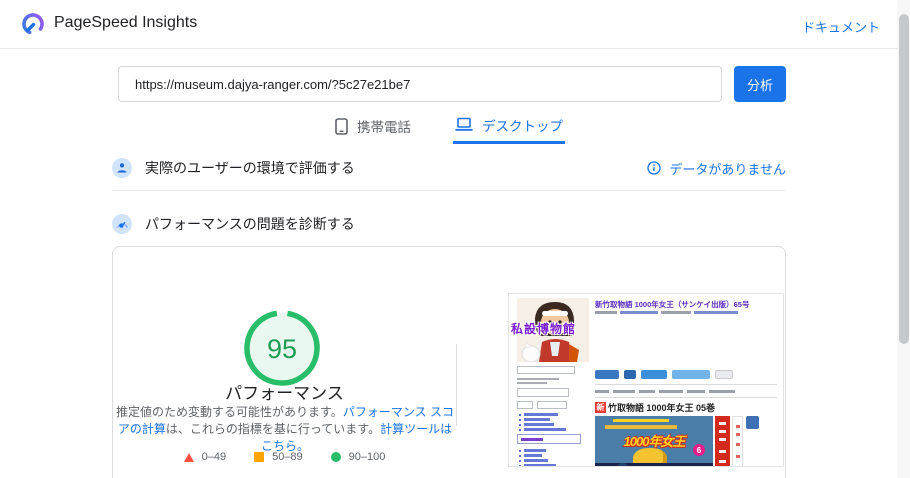  I want to click on legend-item-pass: 90–100, so click(358, 457).